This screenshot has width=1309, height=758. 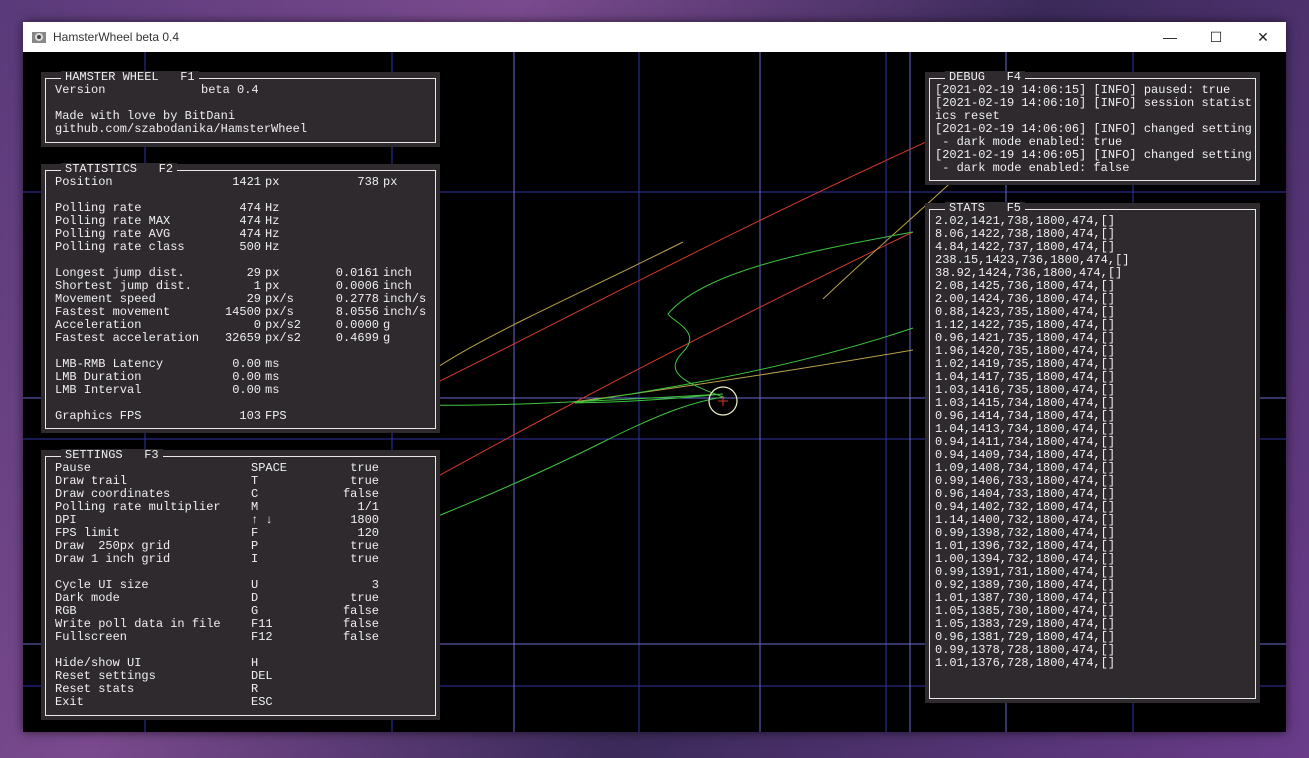 I want to click on stat-value-secondary: 0.4699, so click(x=357, y=338).